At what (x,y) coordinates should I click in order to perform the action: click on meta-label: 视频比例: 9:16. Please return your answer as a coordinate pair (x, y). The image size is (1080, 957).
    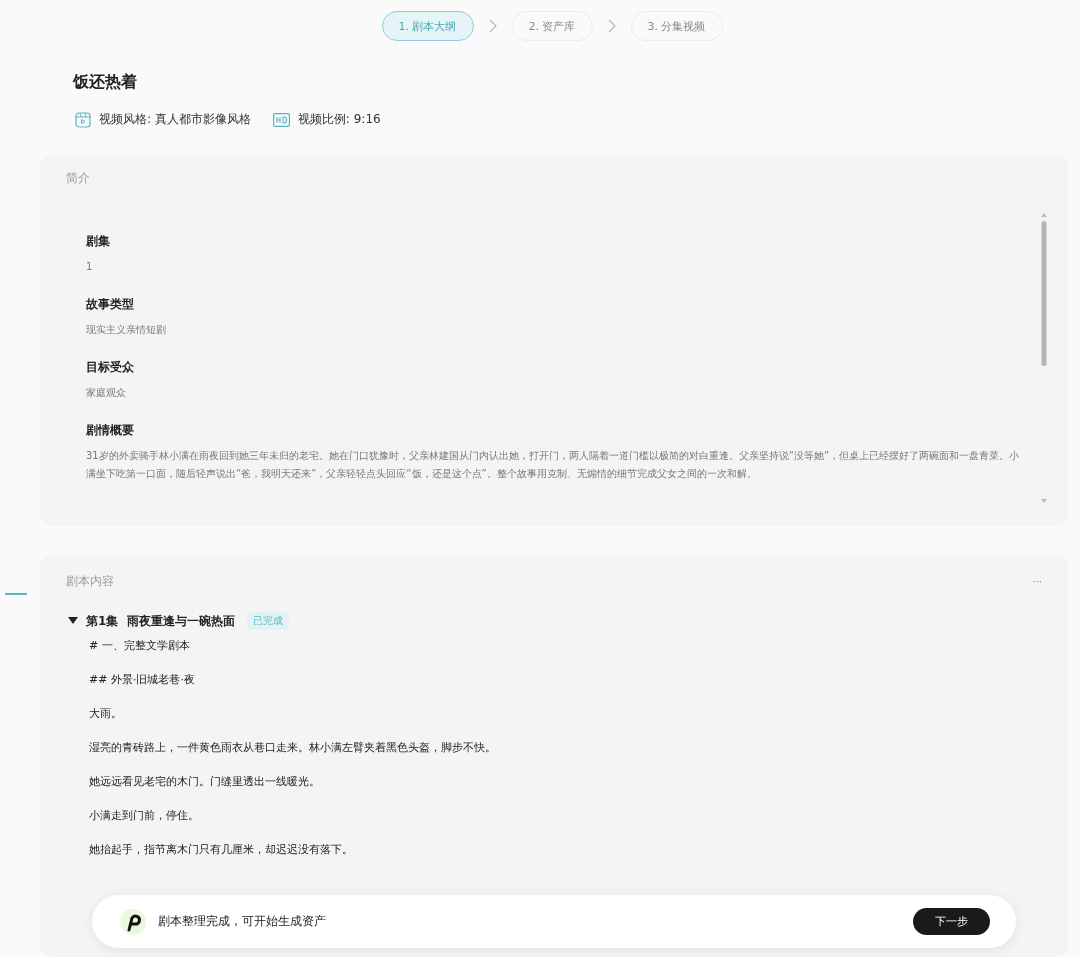
    Looking at the image, I should click on (339, 119).